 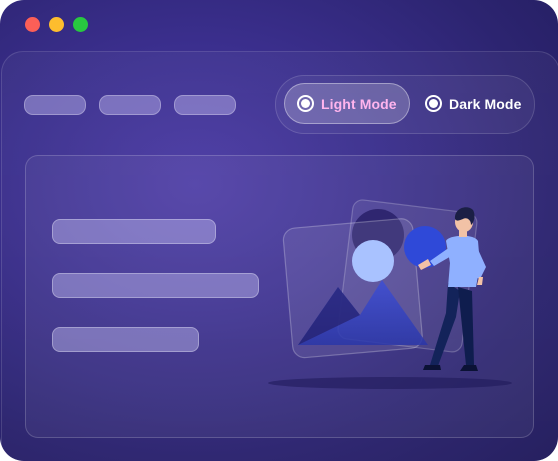 What do you see at coordinates (485, 103) in the screenshot?
I see `dark-mode-label: Dark Mode` at bounding box center [485, 103].